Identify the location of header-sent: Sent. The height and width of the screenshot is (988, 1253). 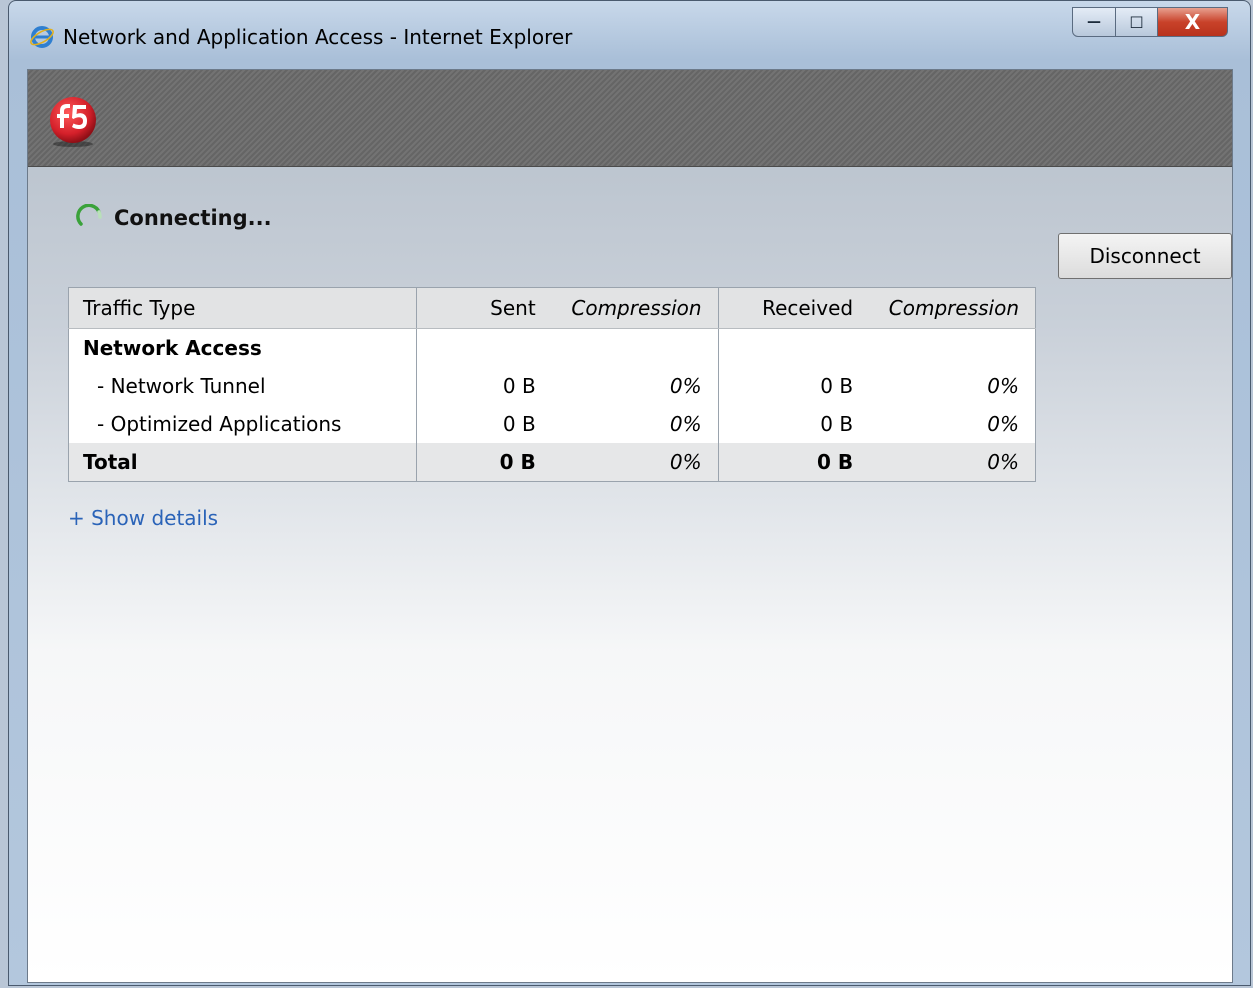
(478, 308).